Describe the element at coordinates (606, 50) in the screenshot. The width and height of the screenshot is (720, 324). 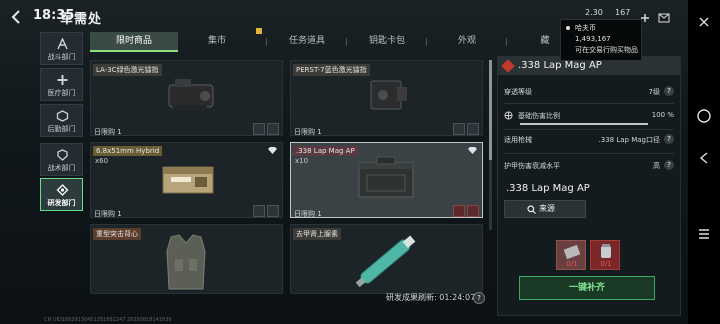
I see `tooltip-note: 可在交易行购买物品` at that location.